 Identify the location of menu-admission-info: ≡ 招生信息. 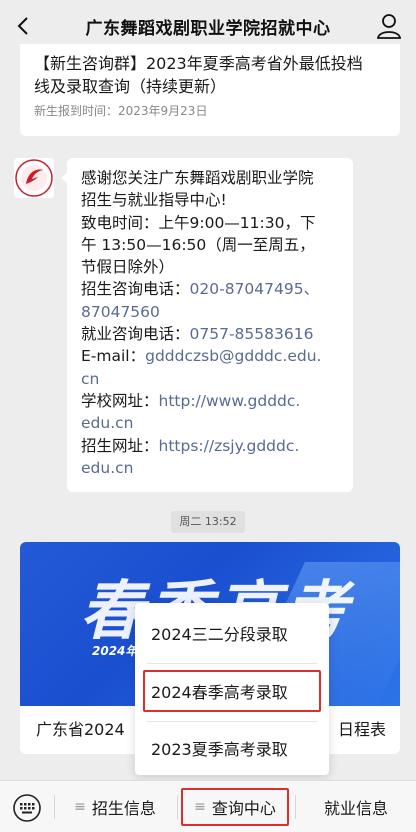
(115, 806).